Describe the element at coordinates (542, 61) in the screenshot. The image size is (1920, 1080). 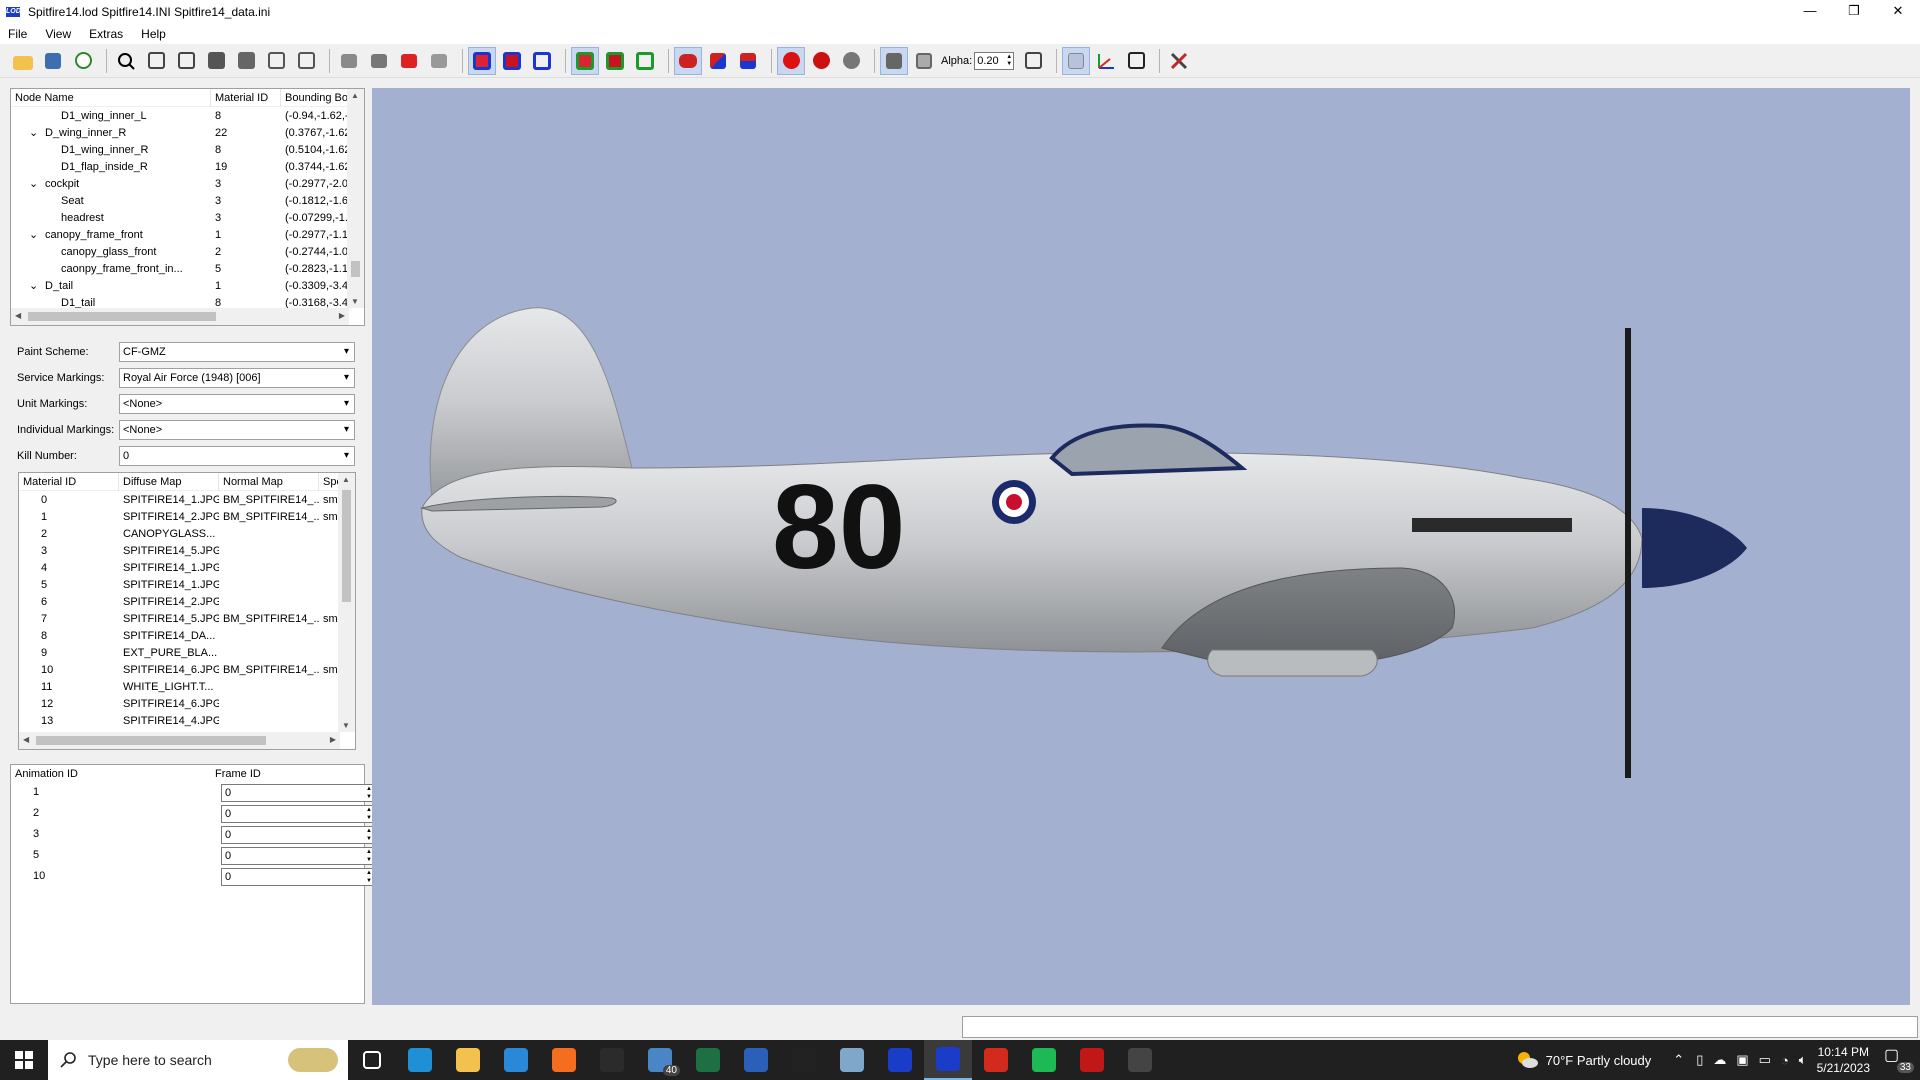
I see `bbox-wire-button` at that location.